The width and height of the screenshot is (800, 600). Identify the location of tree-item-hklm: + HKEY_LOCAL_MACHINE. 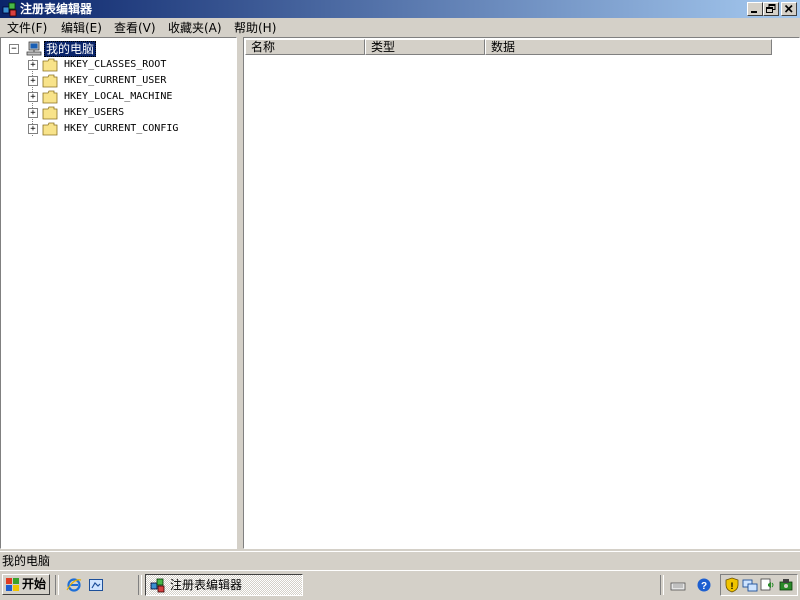
(127, 97).